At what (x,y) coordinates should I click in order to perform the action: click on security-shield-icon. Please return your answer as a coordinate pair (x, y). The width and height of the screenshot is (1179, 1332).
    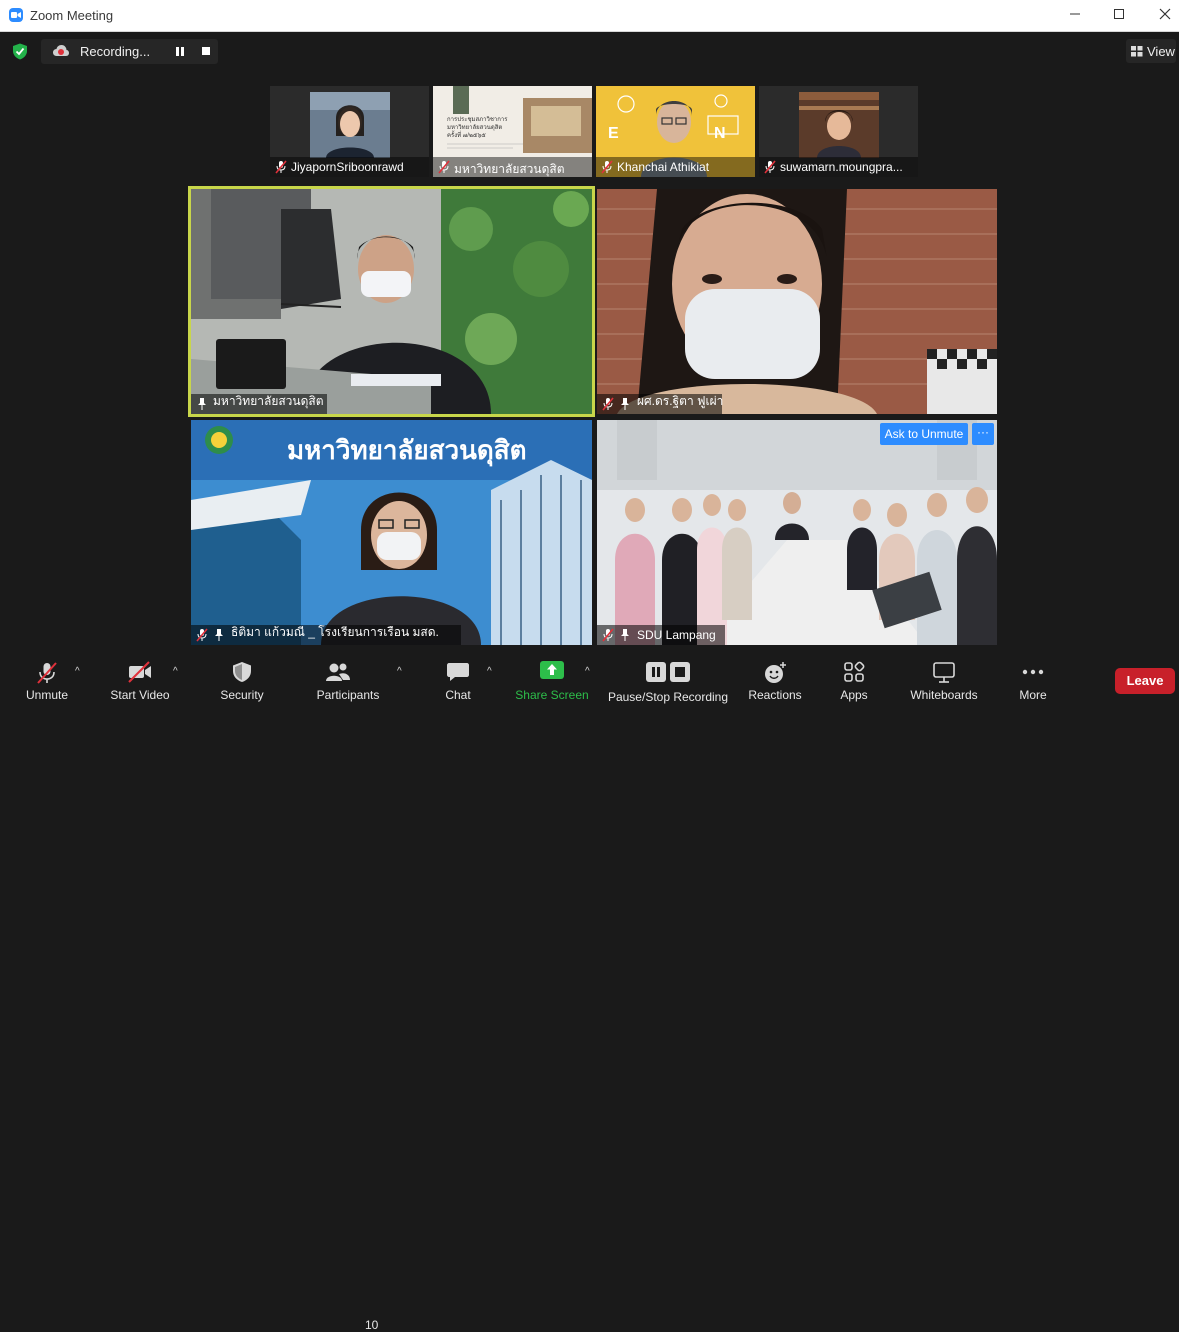
    Looking at the image, I should click on (20, 51).